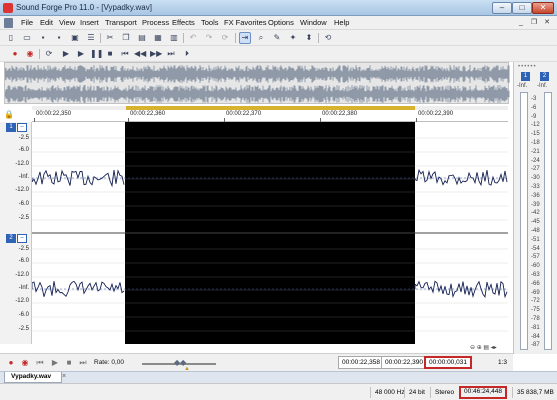 The image size is (557, 400). I want to click on selection-start-field: 00:00:22,358, so click(361, 362).